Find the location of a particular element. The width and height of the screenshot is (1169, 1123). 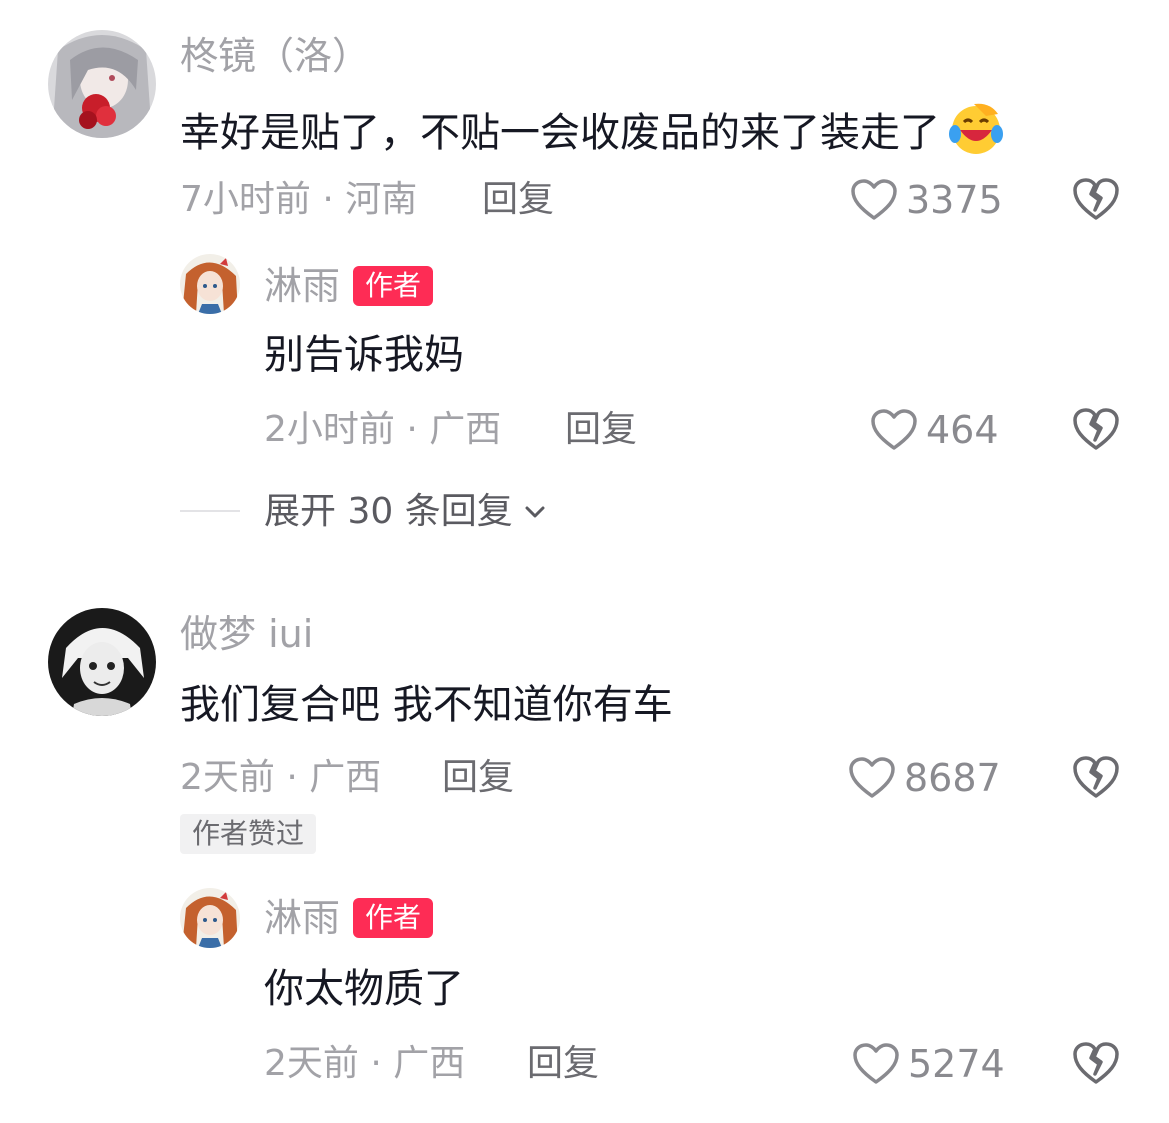

like-button: 5274 is located at coordinates (928, 1064).